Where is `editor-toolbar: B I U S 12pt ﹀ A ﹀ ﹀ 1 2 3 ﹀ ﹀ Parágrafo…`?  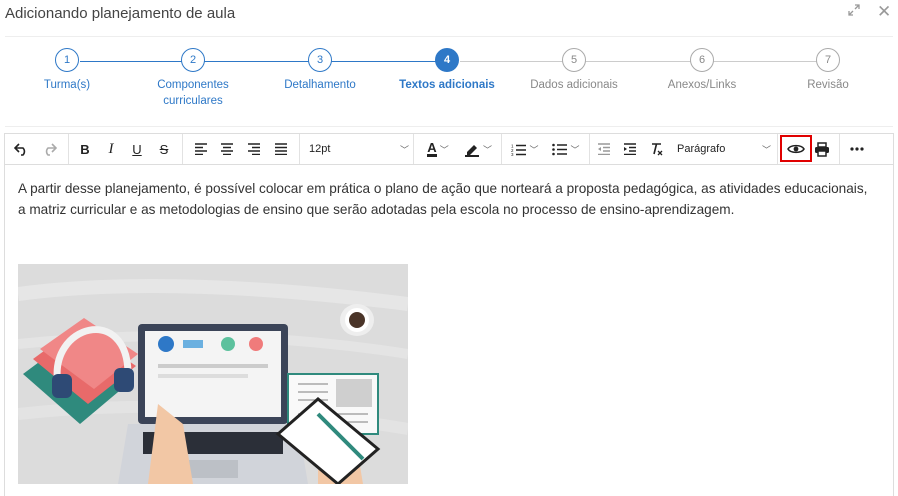 editor-toolbar: B I U S 12pt ﹀ A ﹀ ﹀ 1 2 3 ﹀ ﹀ Parágrafo… is located at coordinates (449, 149).